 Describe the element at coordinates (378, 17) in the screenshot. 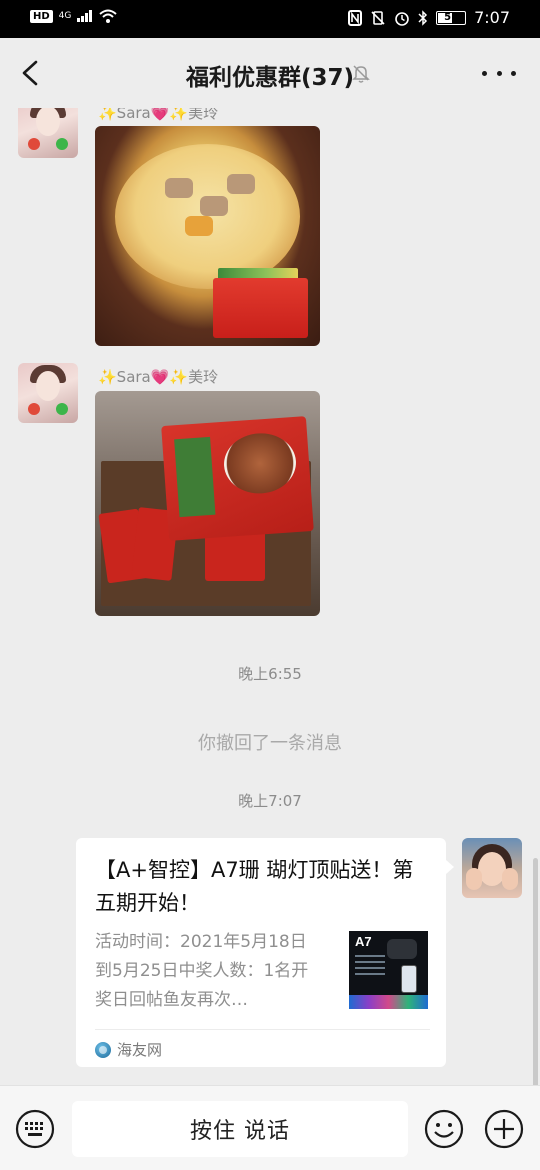

I see `vibrate-icon` at that location.